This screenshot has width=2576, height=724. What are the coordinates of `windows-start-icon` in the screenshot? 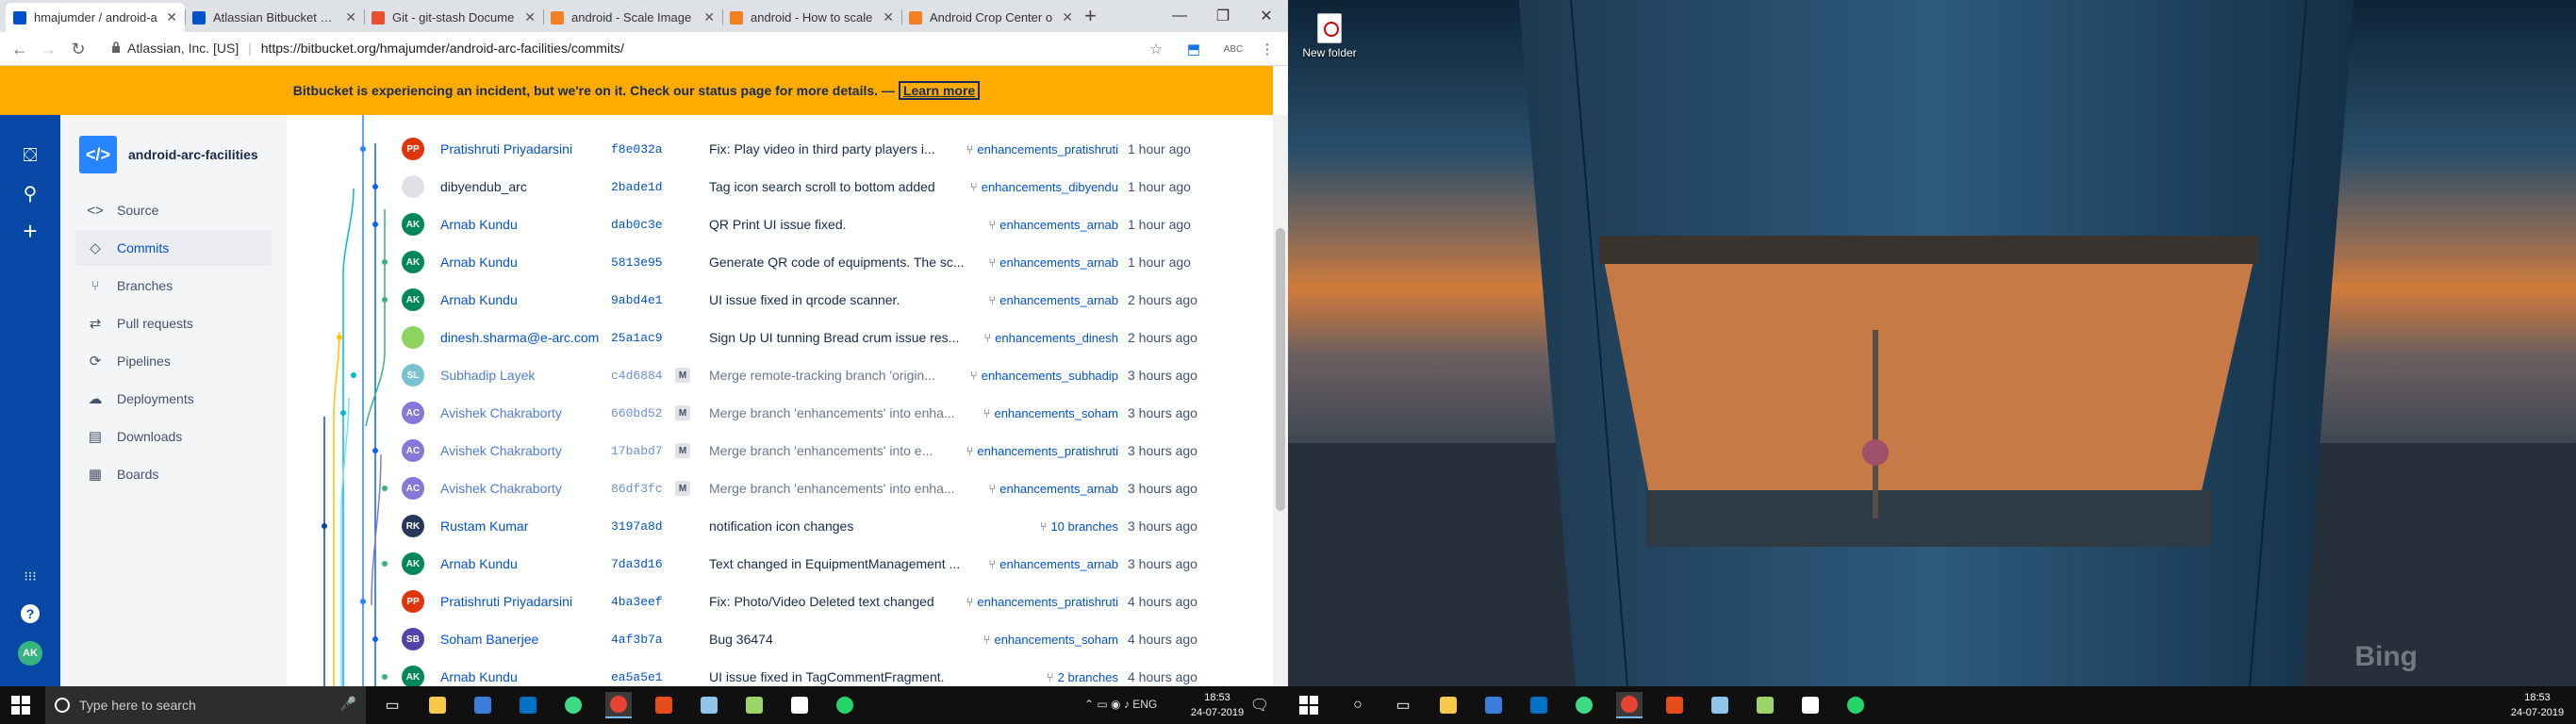 It's located at (20, 705).